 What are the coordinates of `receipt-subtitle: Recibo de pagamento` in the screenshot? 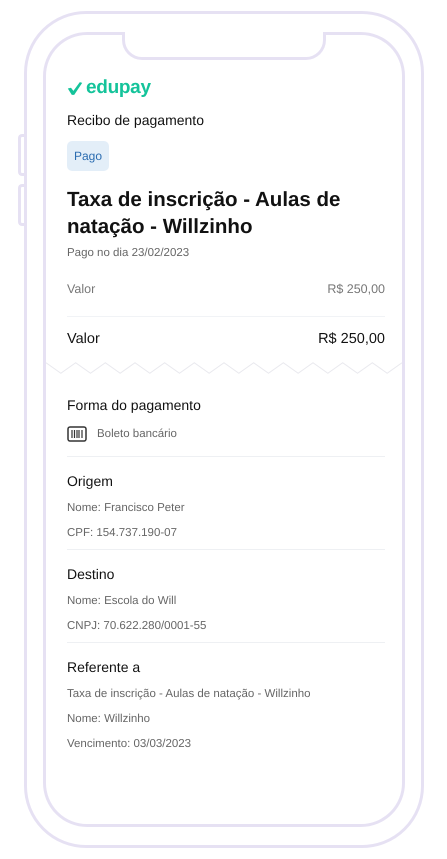 It's located at (136, 120).